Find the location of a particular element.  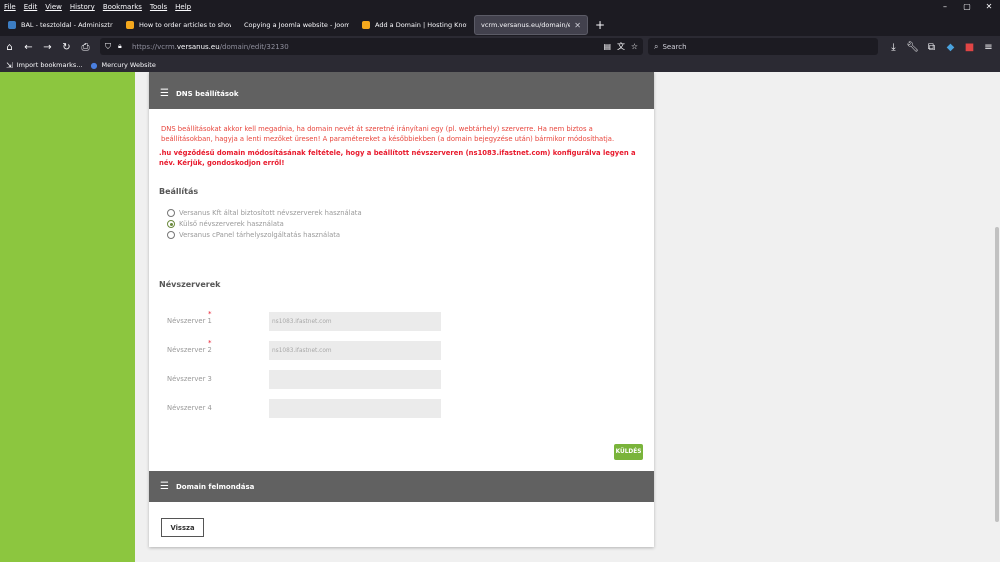

print-icon: ⎙ is located at coordinates (85, 47).